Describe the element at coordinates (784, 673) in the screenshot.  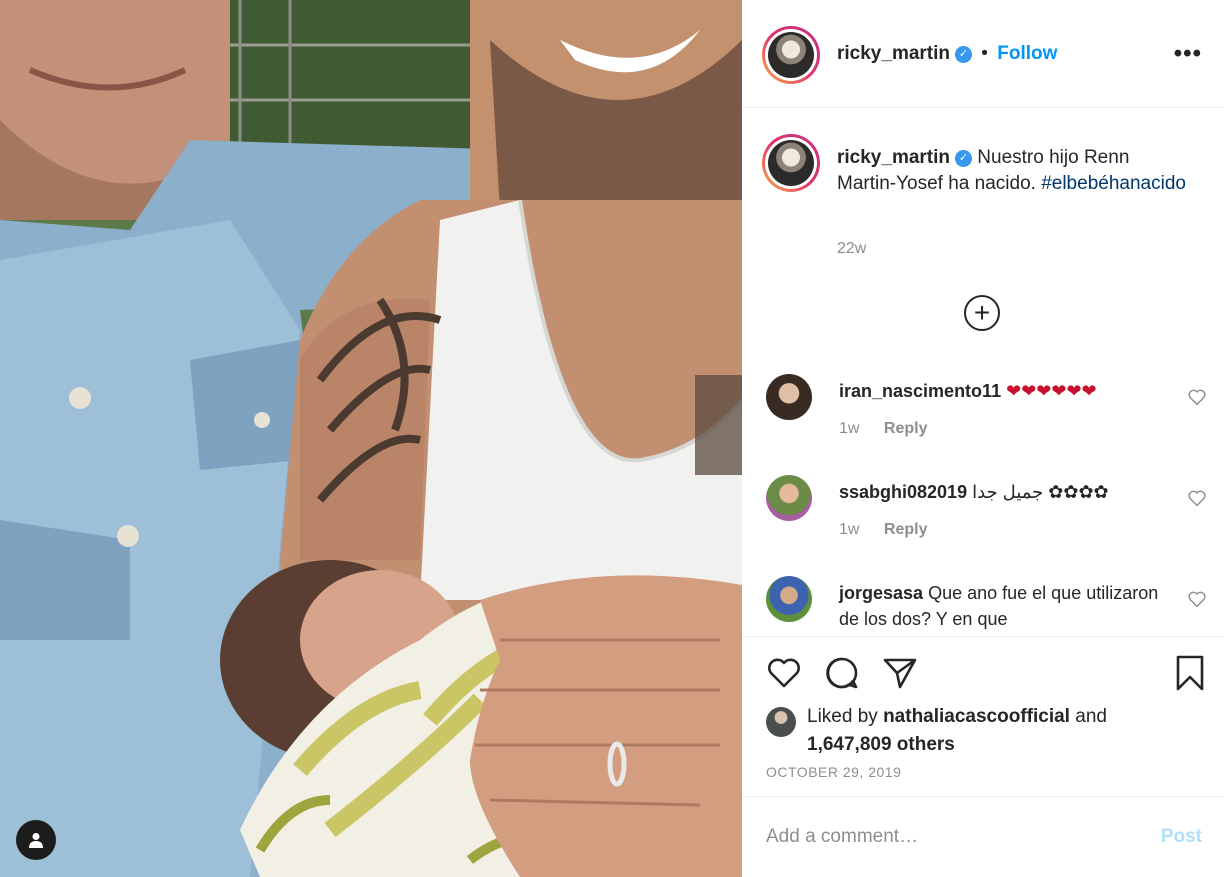
I see `heart-icon` at that location.